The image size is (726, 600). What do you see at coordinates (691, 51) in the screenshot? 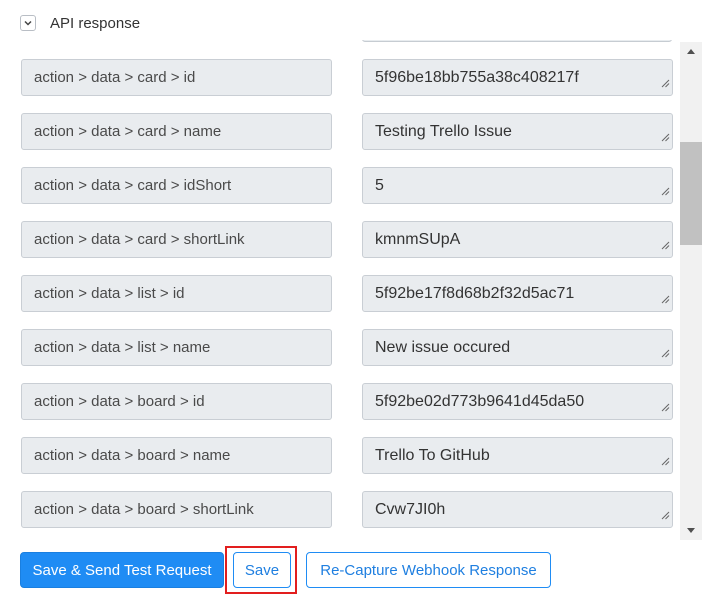
I see `scroll-up-arrow-icon` at bounding box center [691, 51].